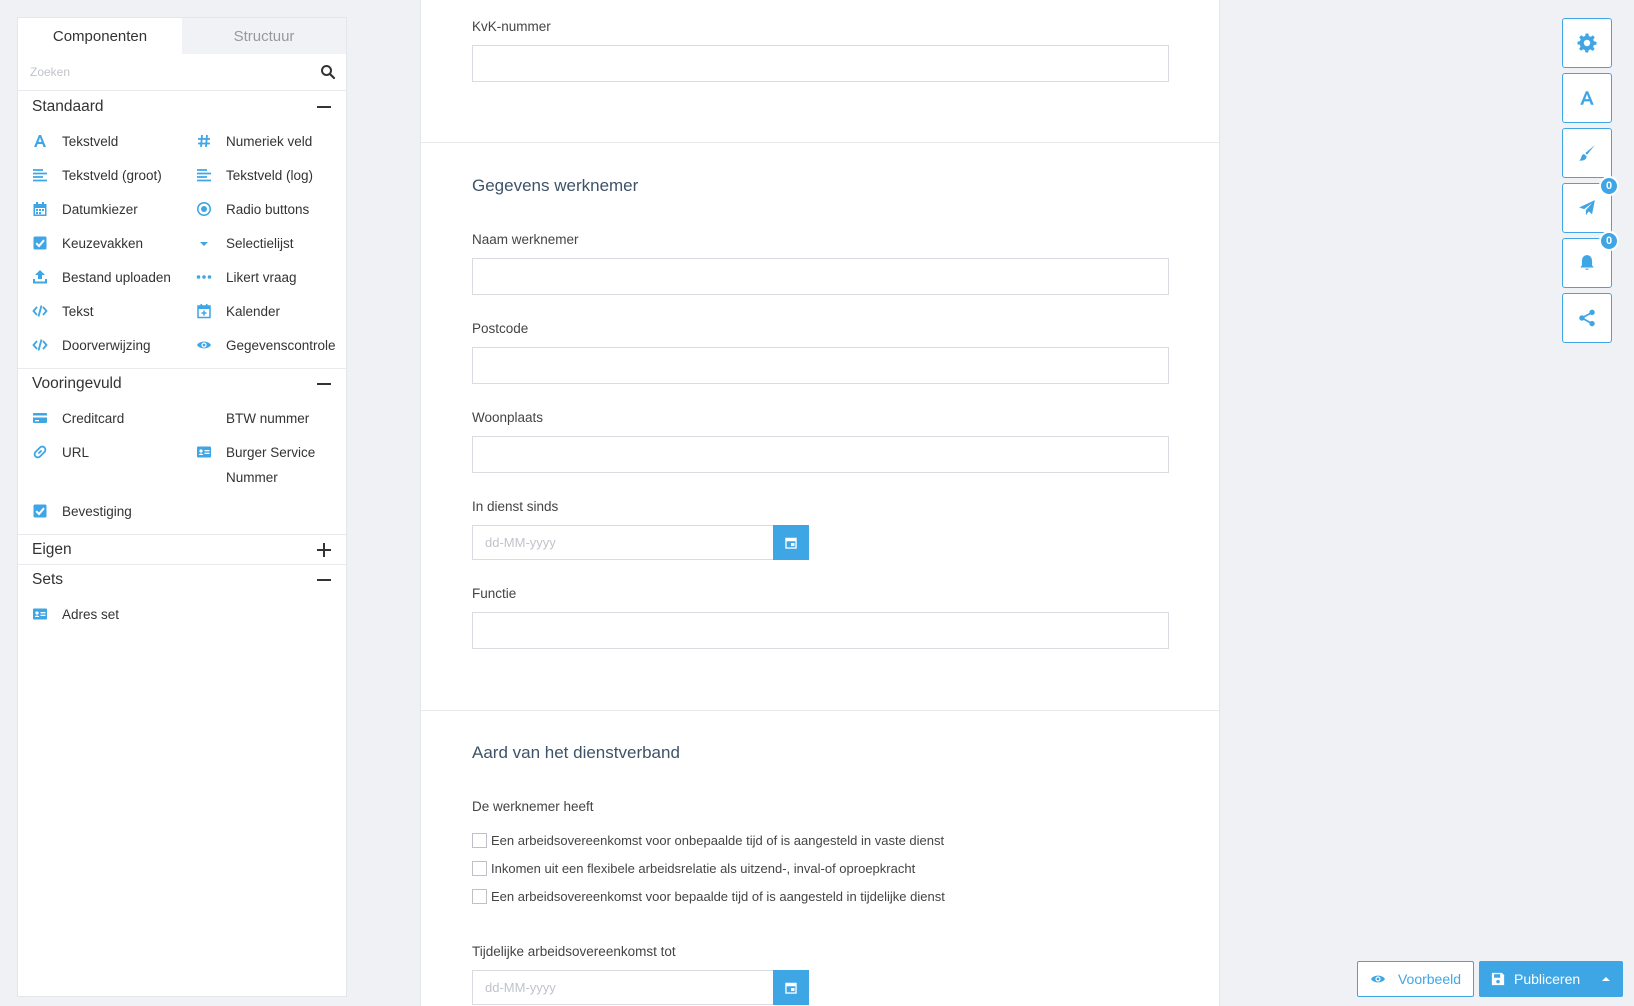  Describe the element at coordinates (114, 345) in the screenshot. I see `component-doorverwijzing: Doorverwijzing` at that location.